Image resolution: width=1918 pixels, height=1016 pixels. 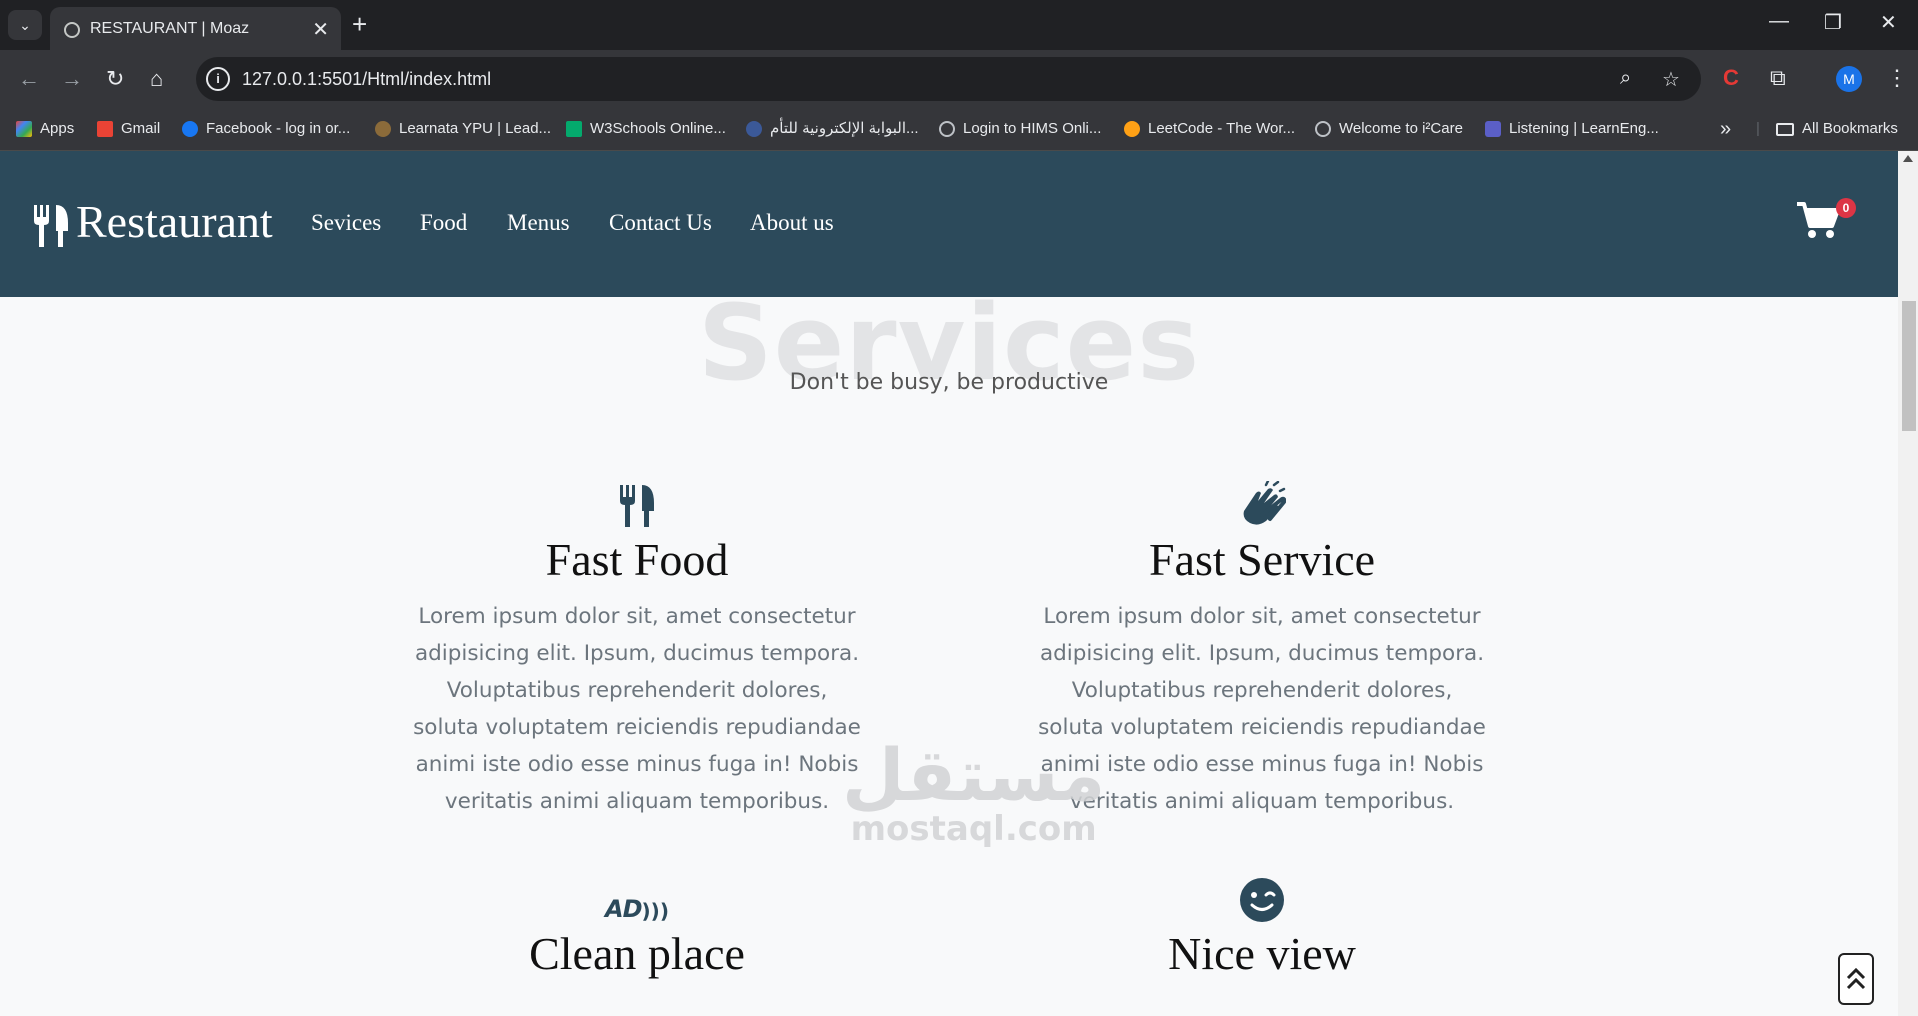 I want to click on service-title: Nice view, so click(x=1262, y=953).